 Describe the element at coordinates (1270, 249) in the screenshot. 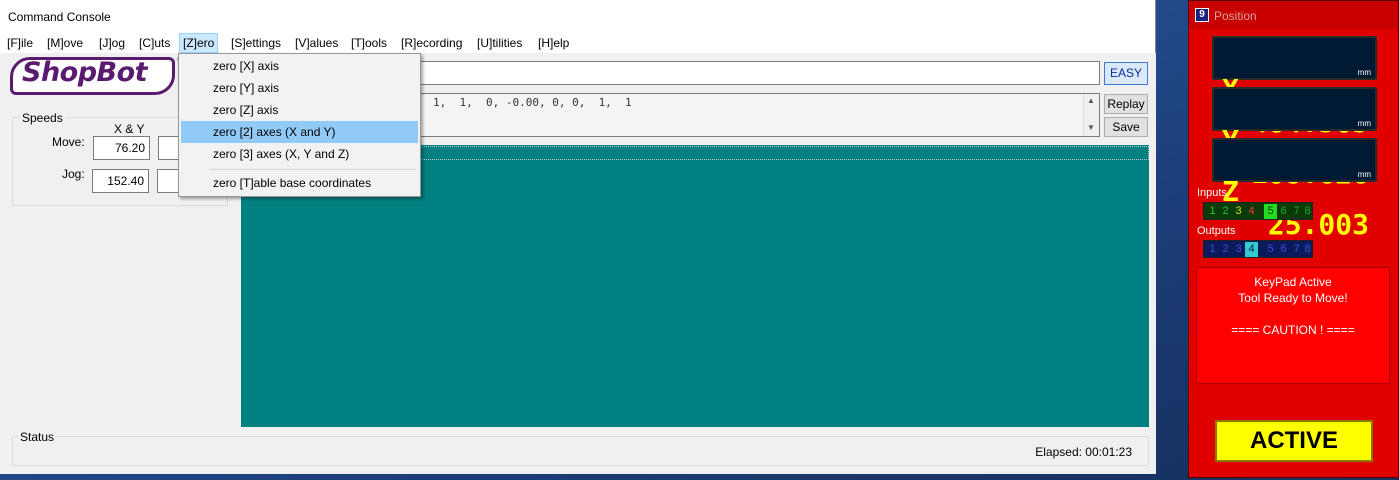

I see `output-5: 5` at that location.